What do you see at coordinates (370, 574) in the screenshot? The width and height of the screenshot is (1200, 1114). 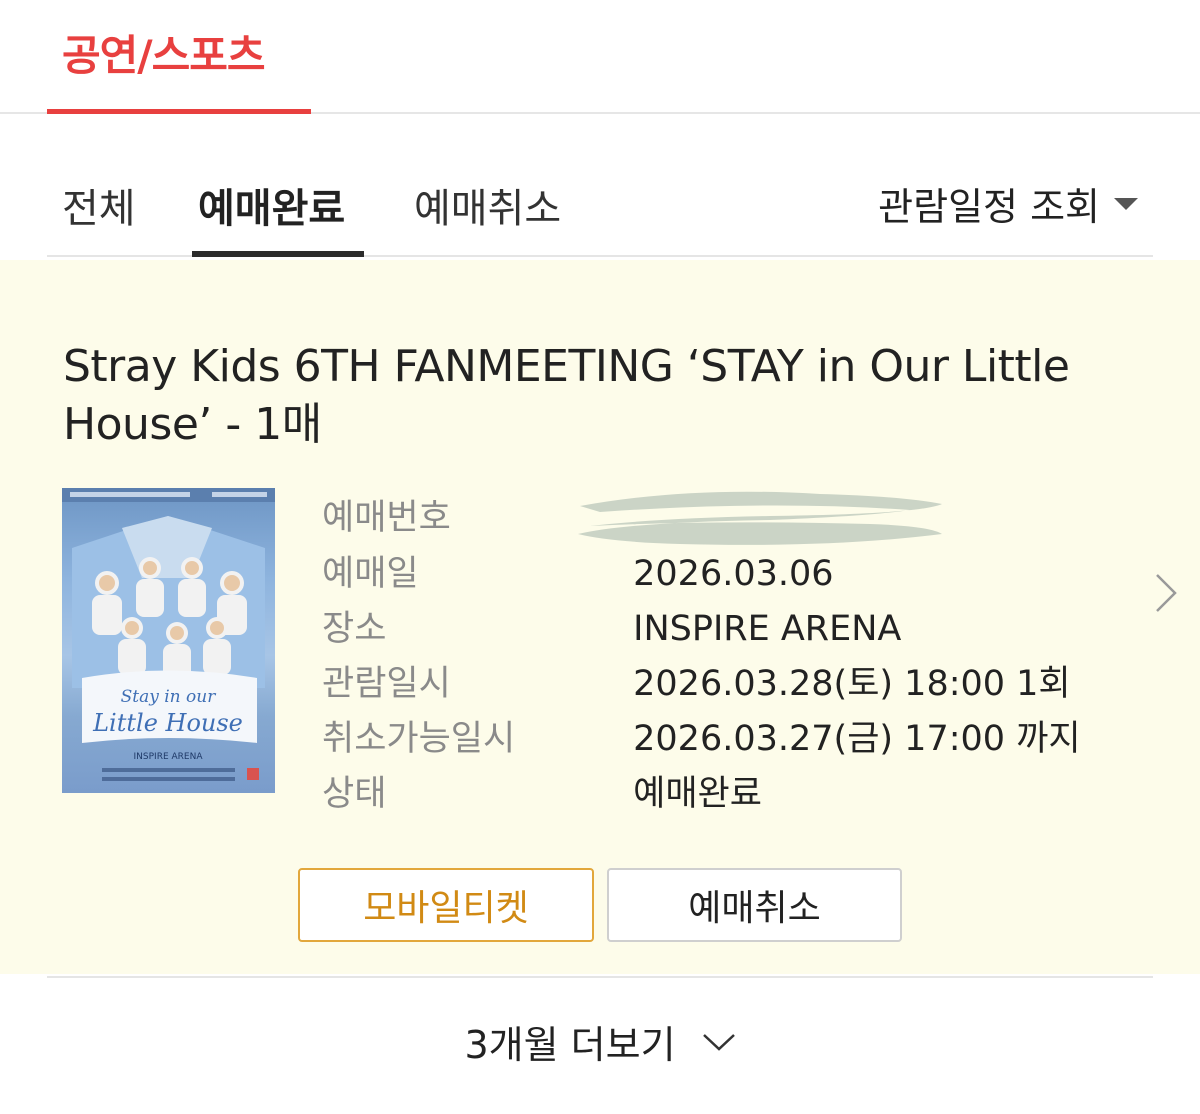 I see `detail-label: 예매일` at bounding box center [370, 574].